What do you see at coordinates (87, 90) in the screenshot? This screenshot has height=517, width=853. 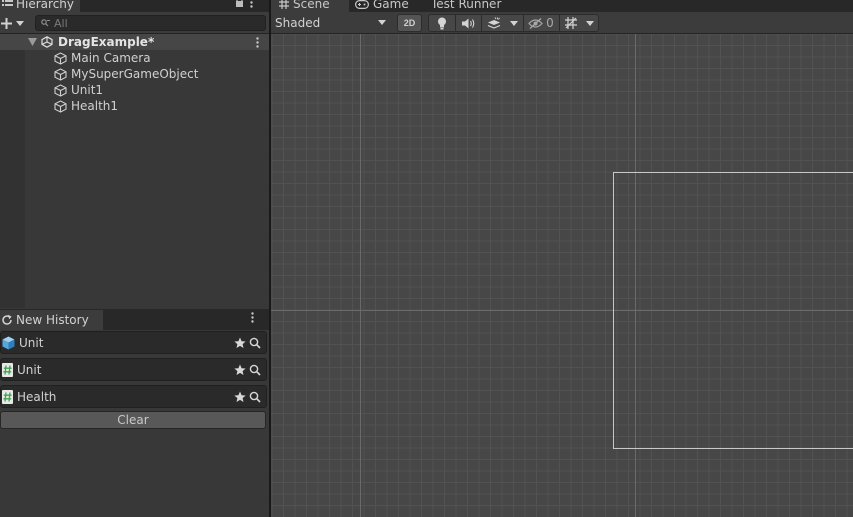 I see `hierarchy-item-label: Unit1` at bounding box center [87, 90].